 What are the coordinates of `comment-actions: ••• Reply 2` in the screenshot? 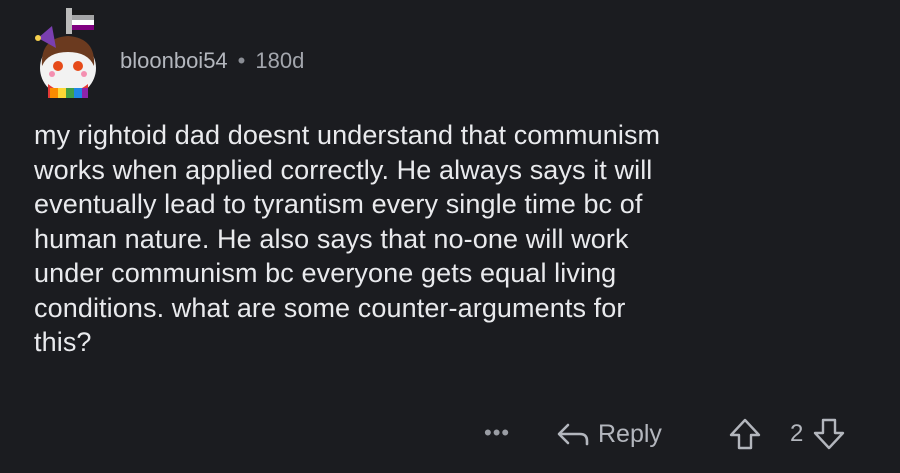 It's located at (450, 434).